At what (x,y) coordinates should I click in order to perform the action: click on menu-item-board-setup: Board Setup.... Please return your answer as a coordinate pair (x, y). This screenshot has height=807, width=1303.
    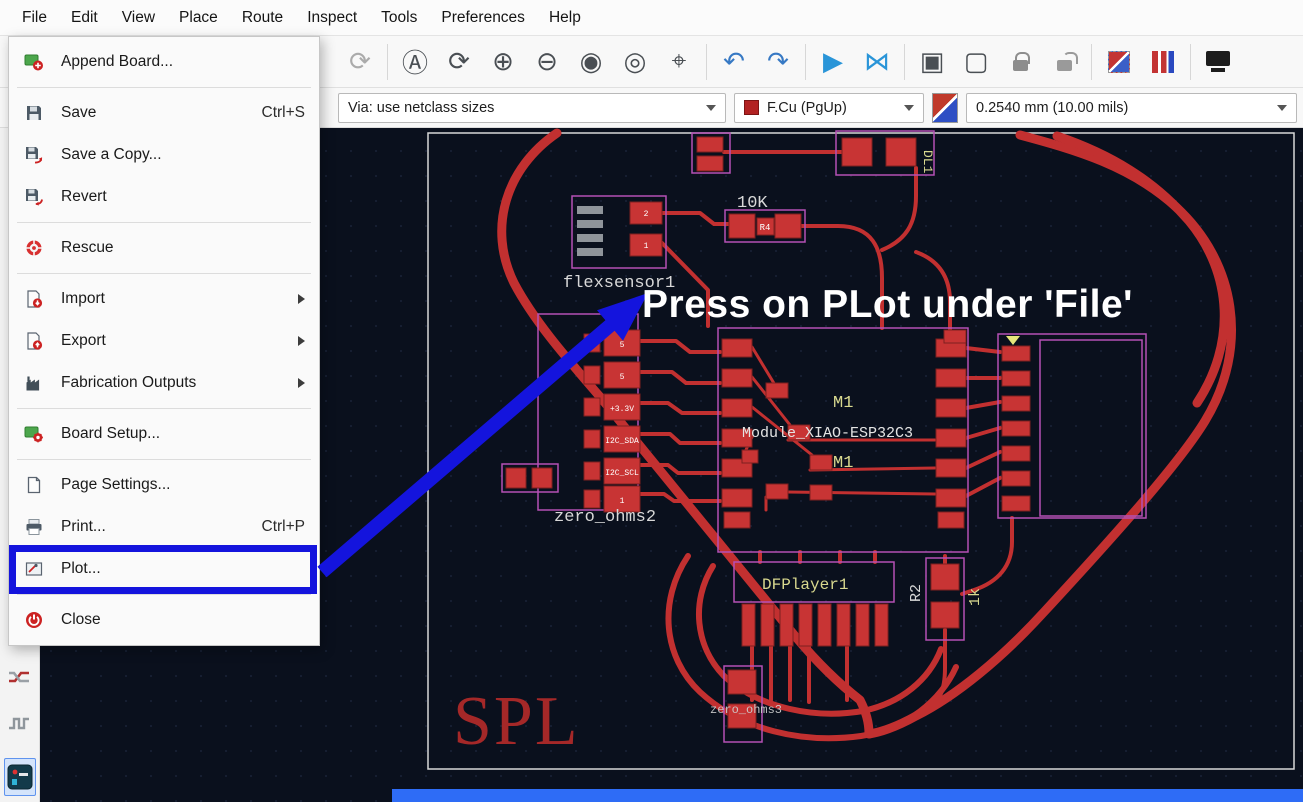
    Looking at the image, I should click on (164, 434).